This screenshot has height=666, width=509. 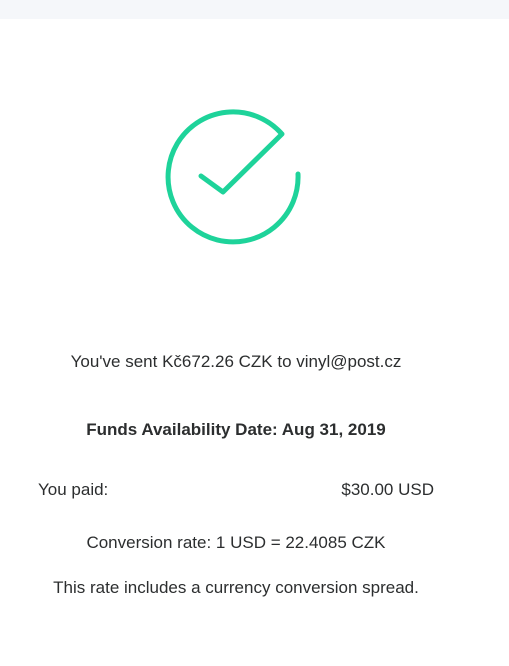 I want to click on paid-label: You paid:, so click(x=73, y=489).